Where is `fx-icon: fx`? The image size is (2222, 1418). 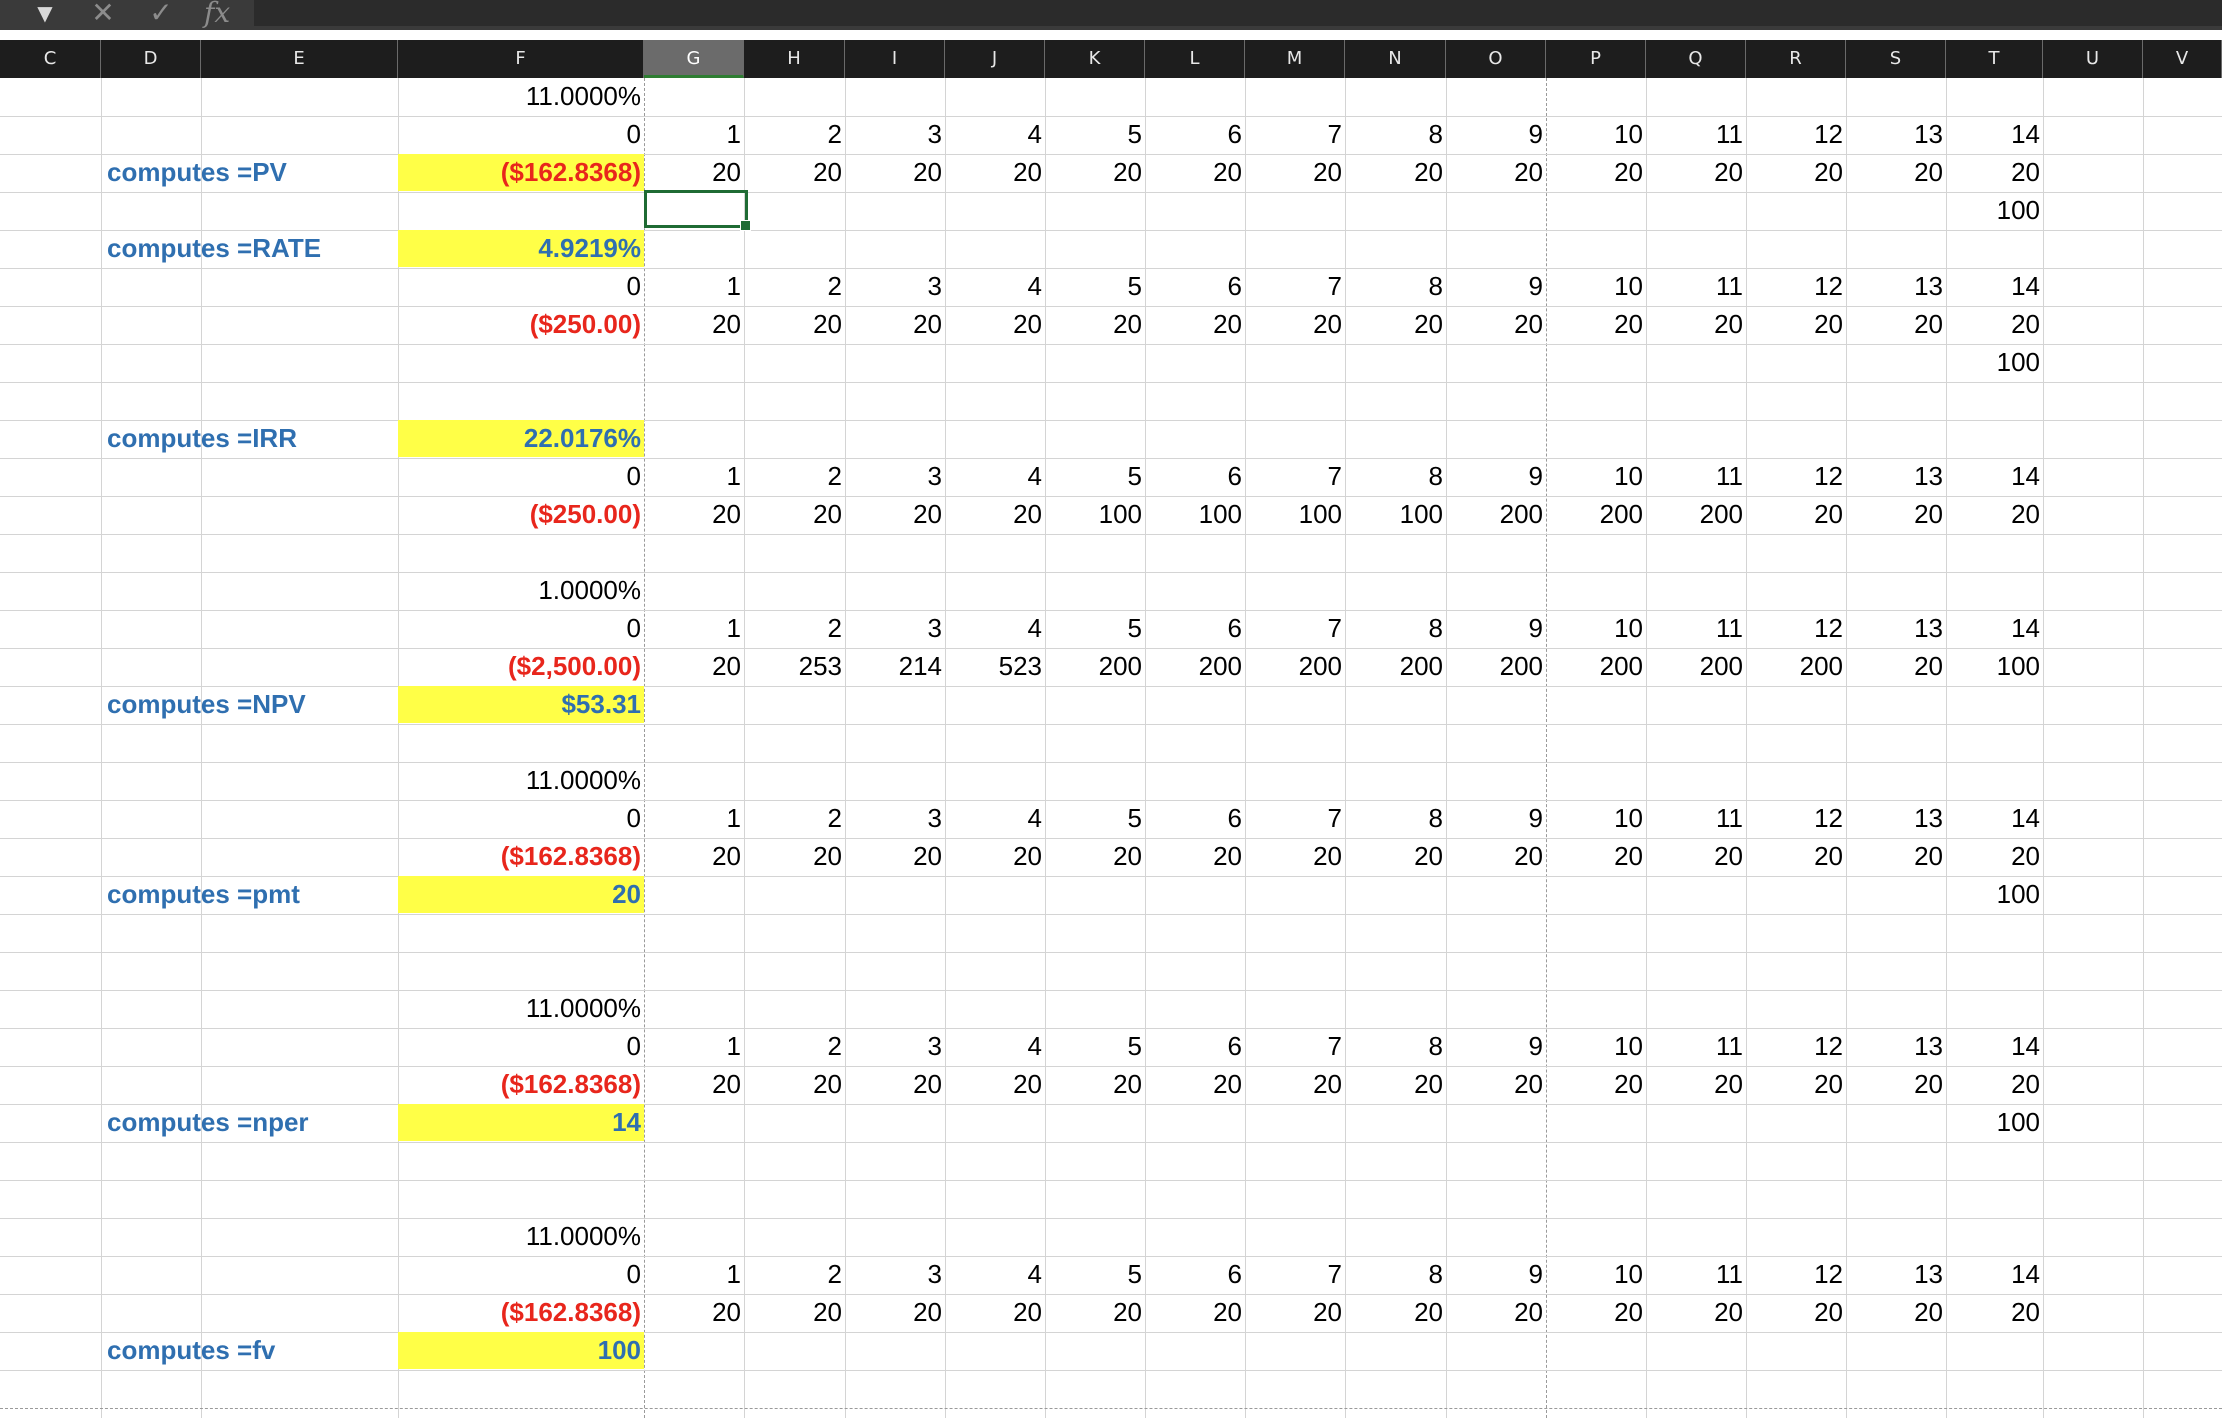 fx-icon: fx is located at coordinates (224, 13).